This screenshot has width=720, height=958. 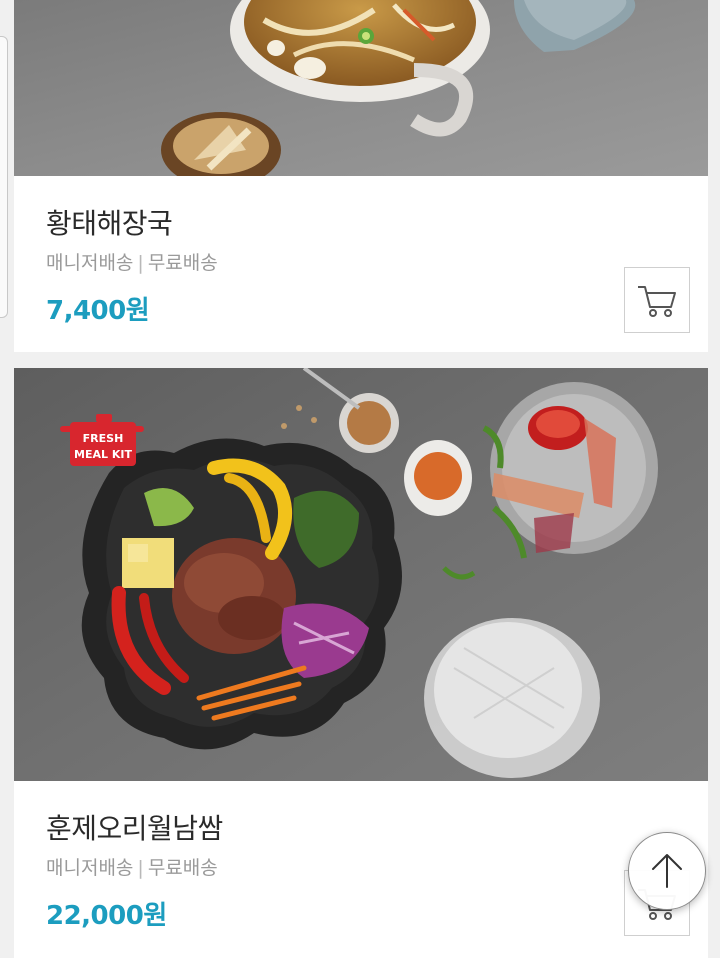 I want to click on arrow-up-icon, so click(x=667, y=871).